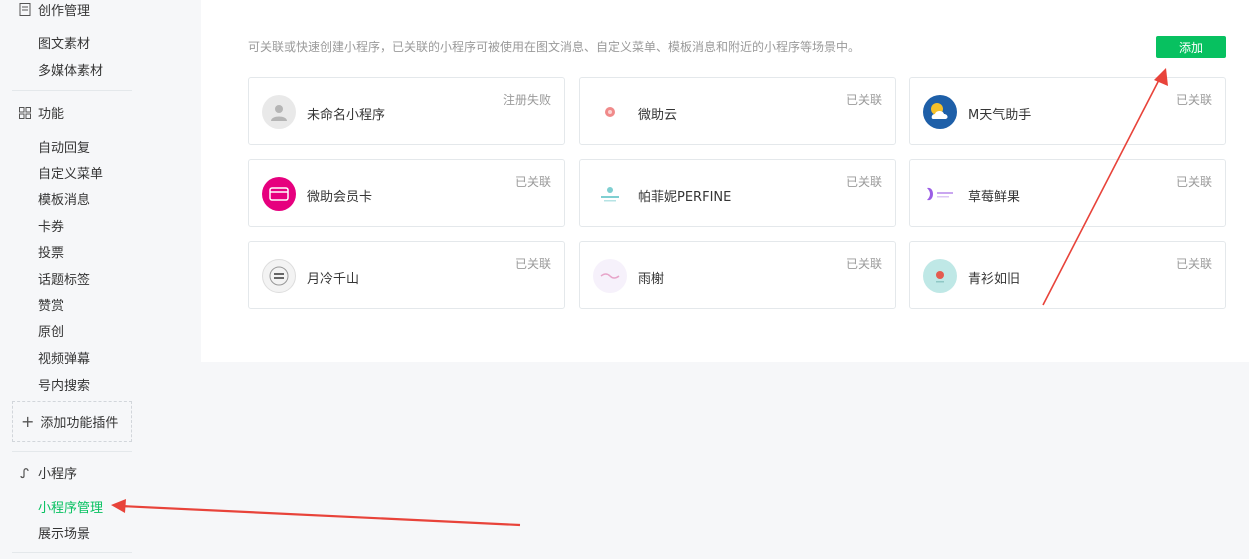  I want to click on sidebar-item-template-message: 模板消息, so click(64, 198).